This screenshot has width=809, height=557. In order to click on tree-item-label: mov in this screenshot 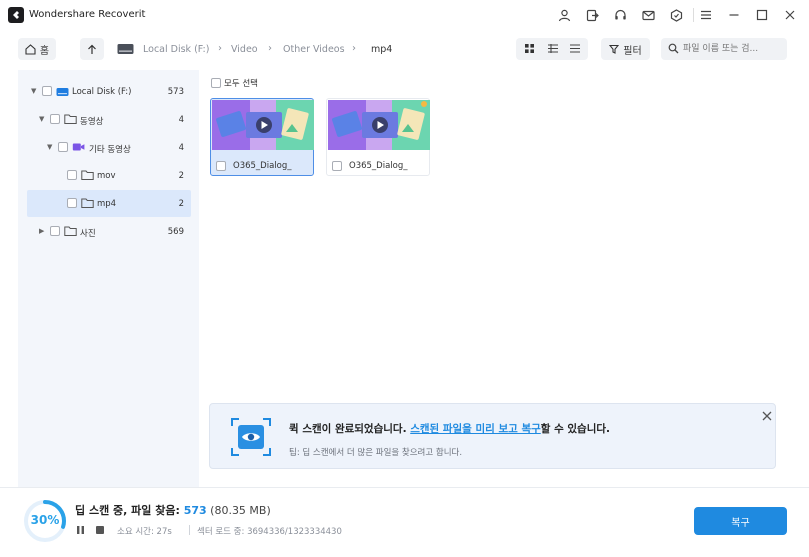, I will do `click(106, 176)`.